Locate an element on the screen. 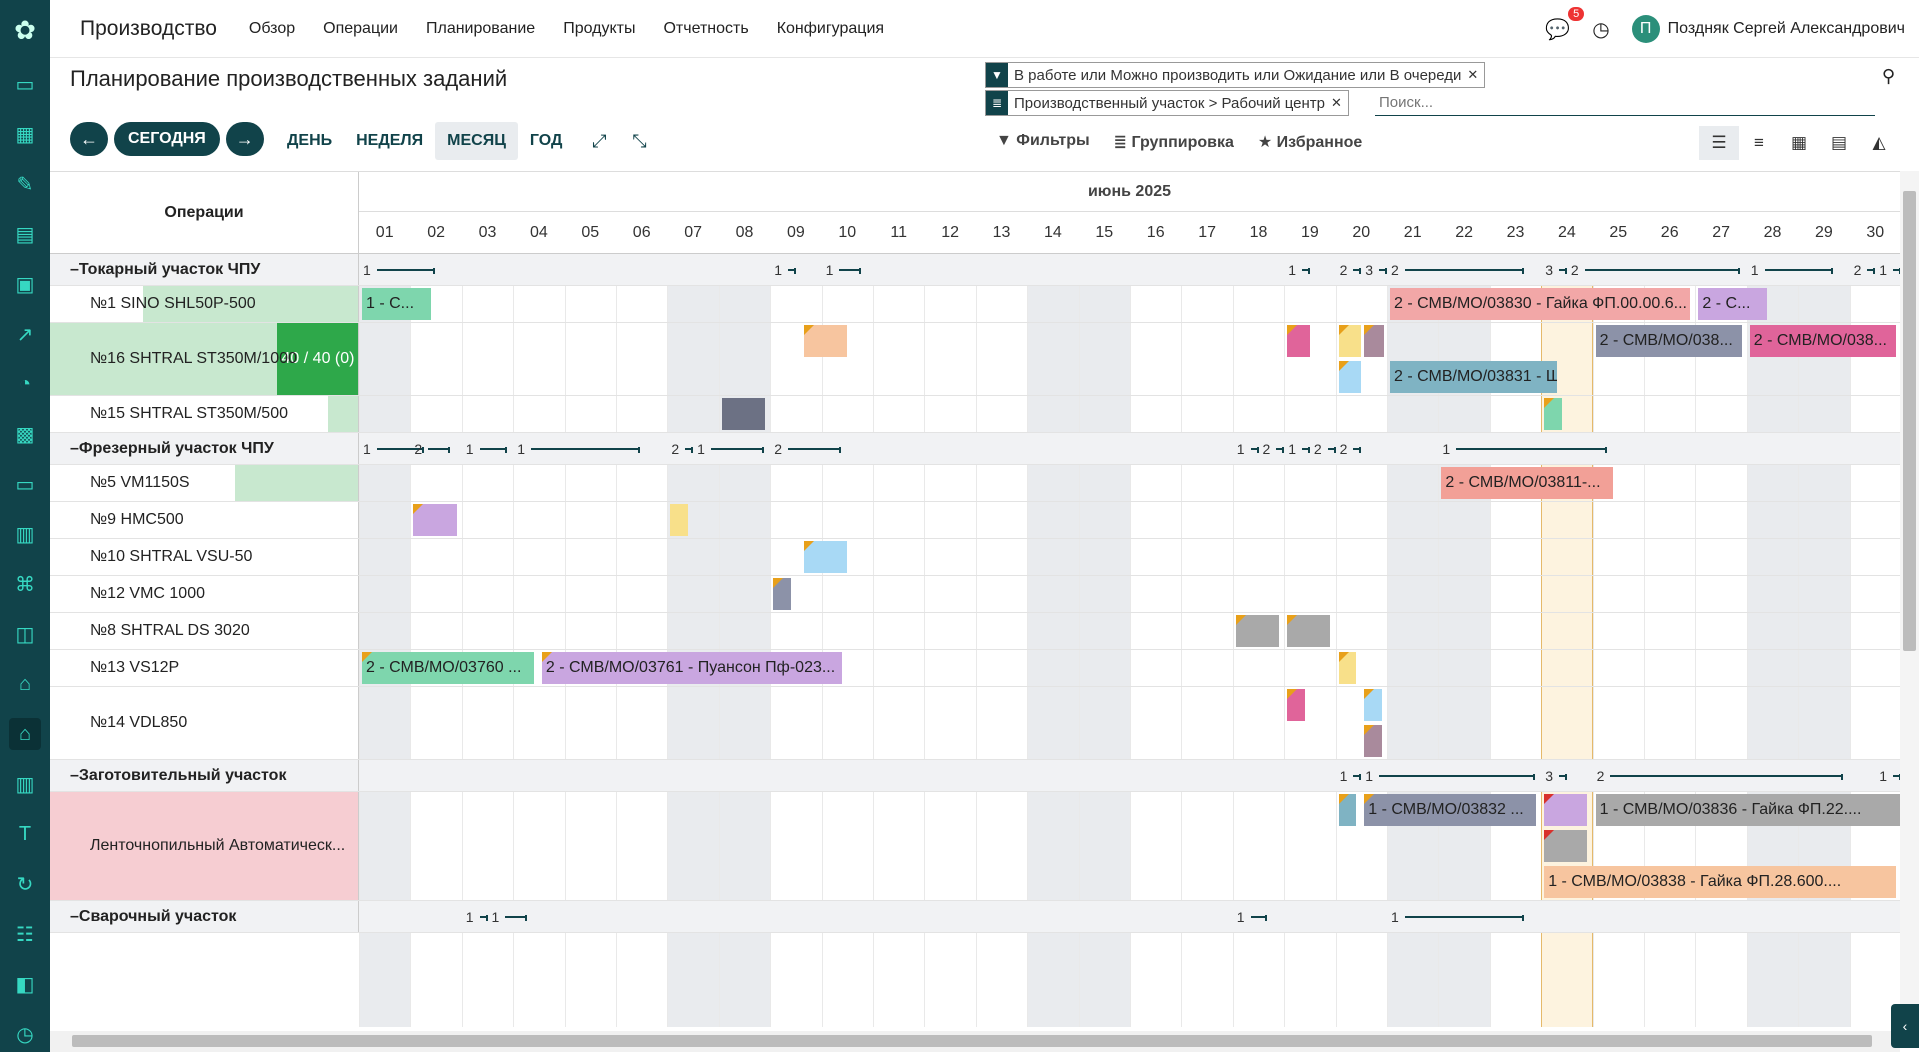 This screenshot has height=1052, width=1919. bag-icon: ◫ is located at coordinates (25, 634).